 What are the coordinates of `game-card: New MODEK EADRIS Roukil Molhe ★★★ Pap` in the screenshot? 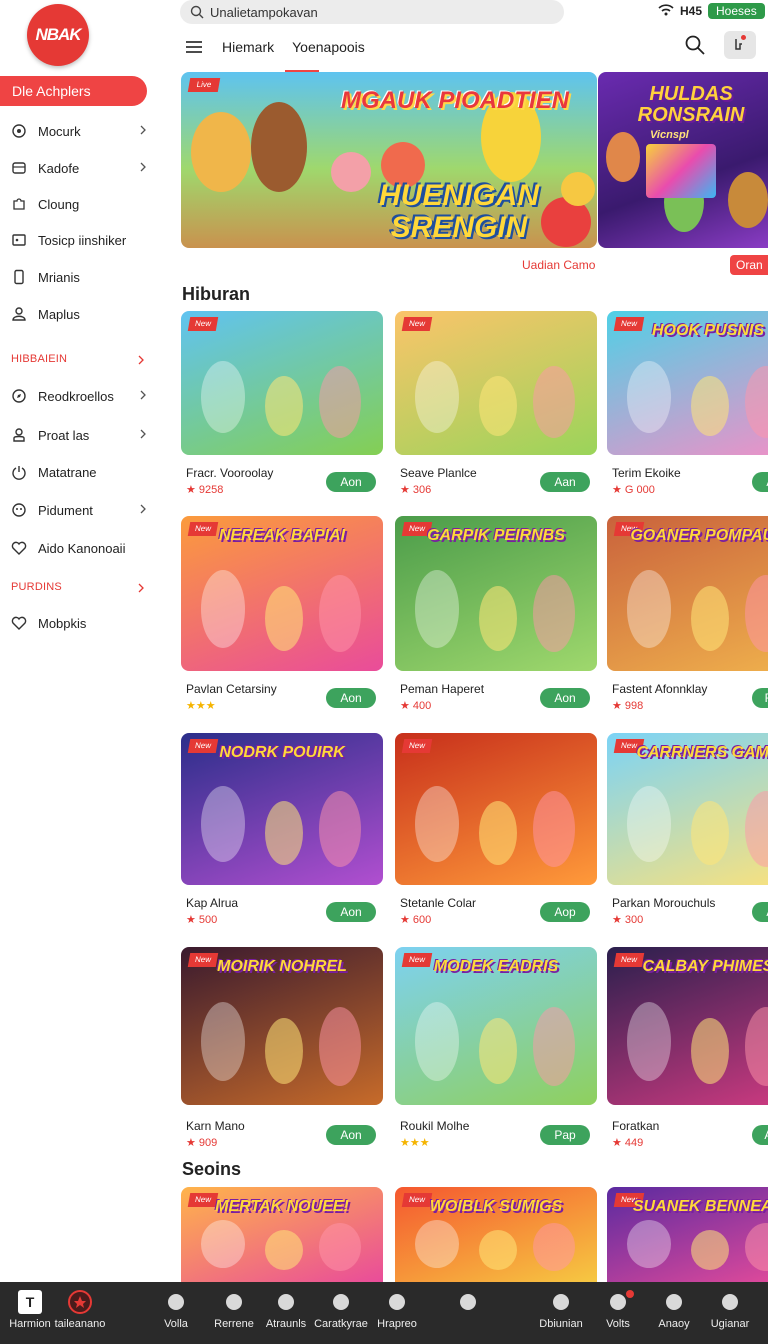 It's located at (496, 1048).